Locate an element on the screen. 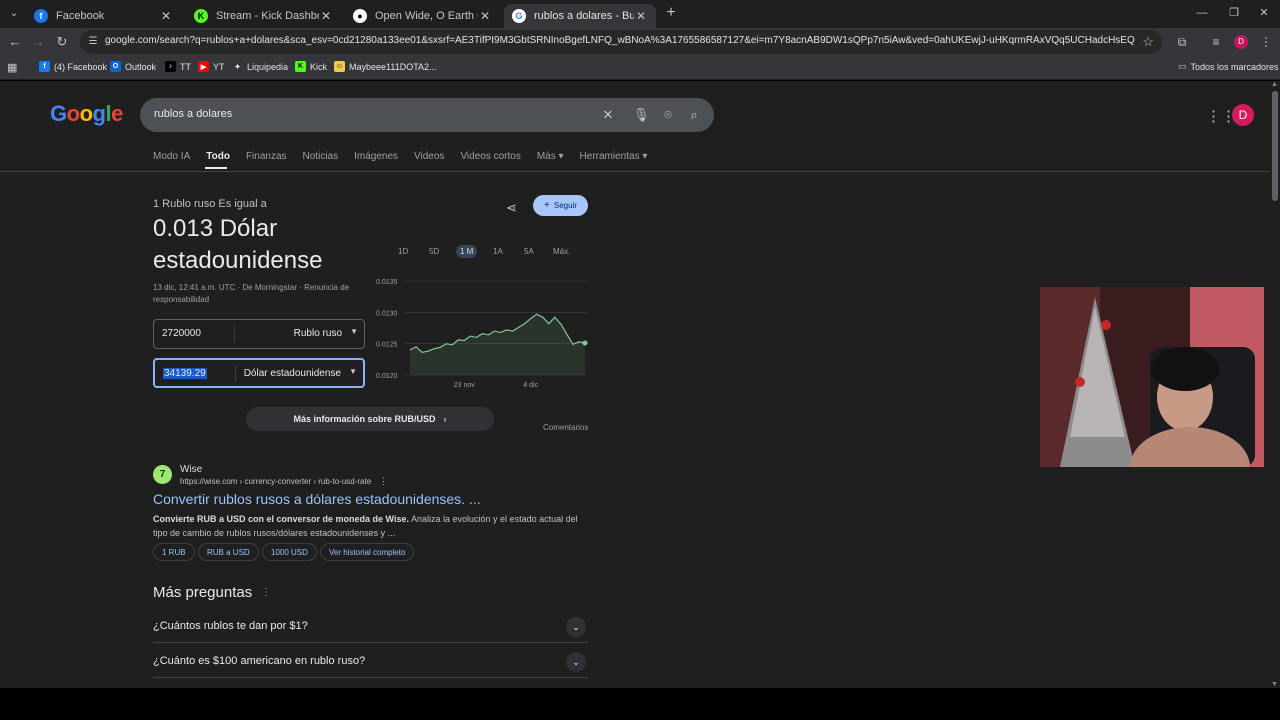  minimize-icon: — is located at coordinates (1202, 13).